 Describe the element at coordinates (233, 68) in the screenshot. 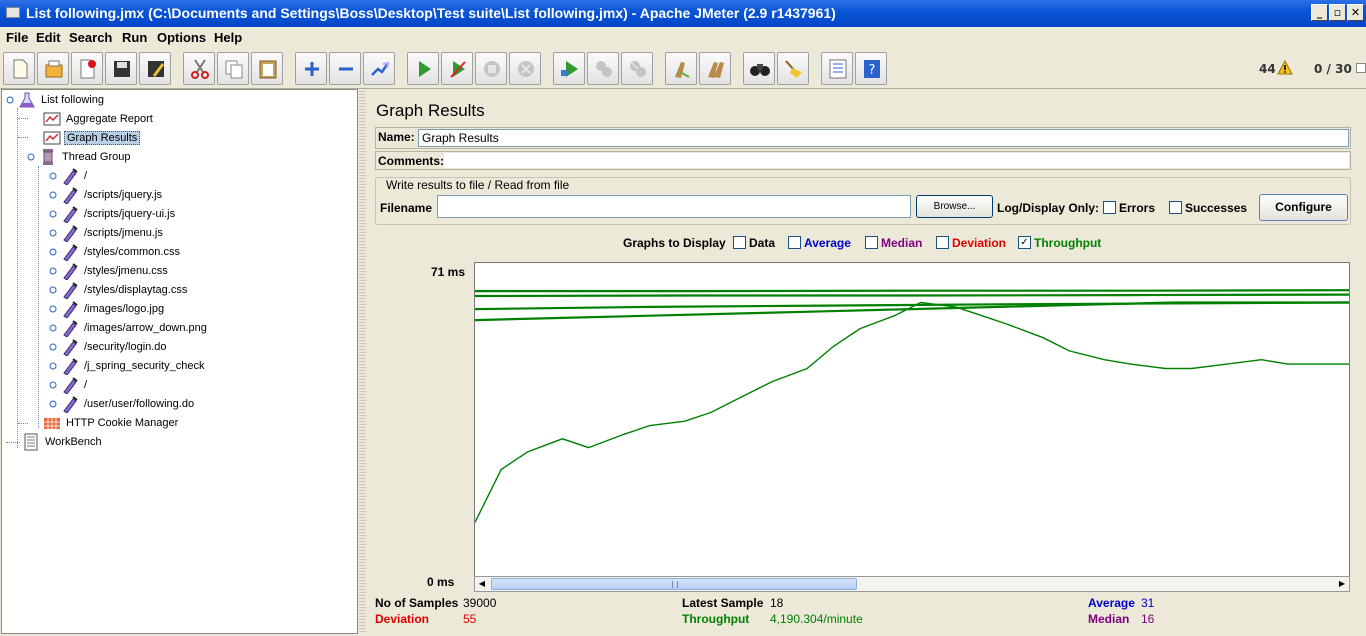

I see `copy-button` at that location.